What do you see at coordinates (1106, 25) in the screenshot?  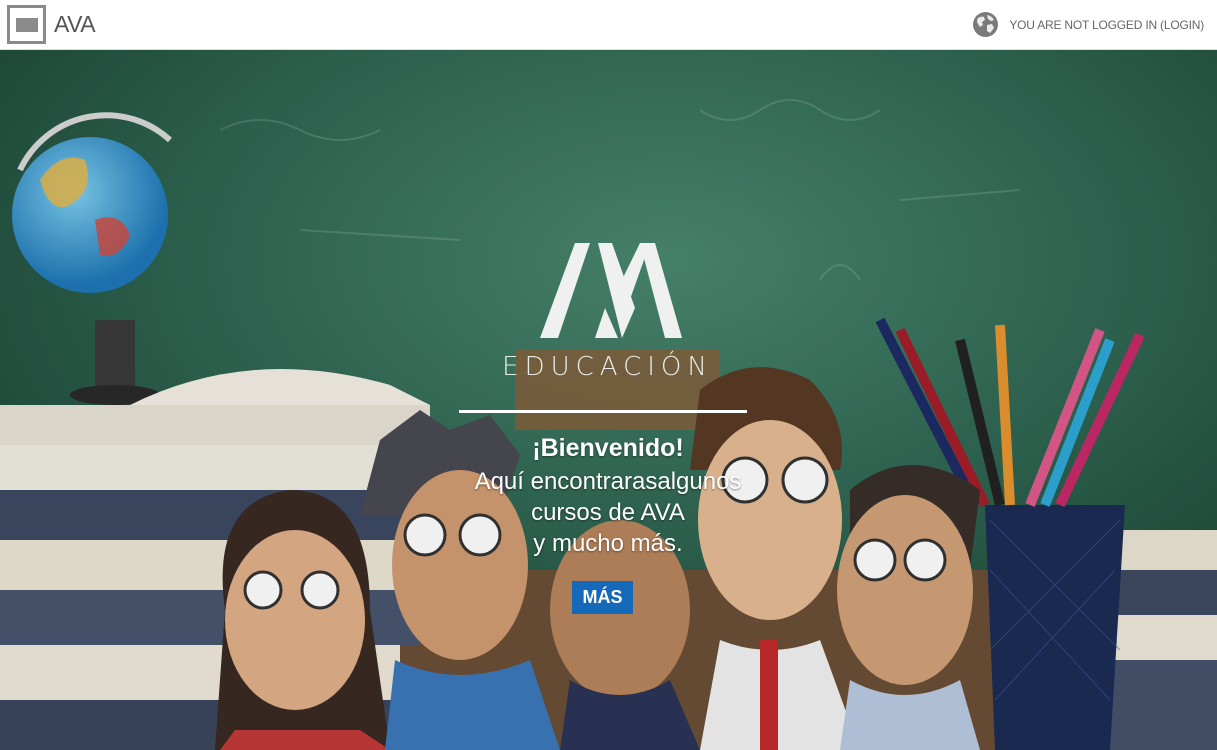 I see `login-link: YOU ARE NOT LOGGED IN (LOGIN)` at bounding box center [1106, 25].